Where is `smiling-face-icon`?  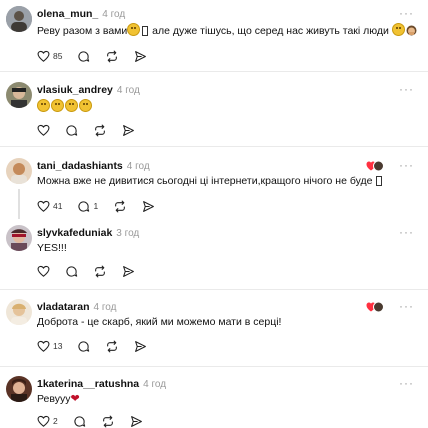
smiling-face-icon is located at coordinates (398, 29).